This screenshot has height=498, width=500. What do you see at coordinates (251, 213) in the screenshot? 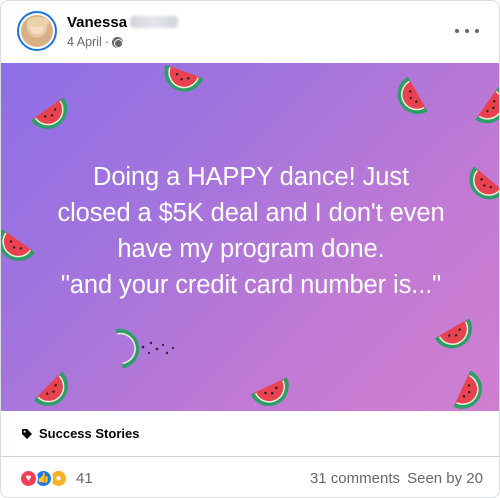
I see `post-text-line: closed a $5K deal and I don't even` at bounding box center [251, 213].